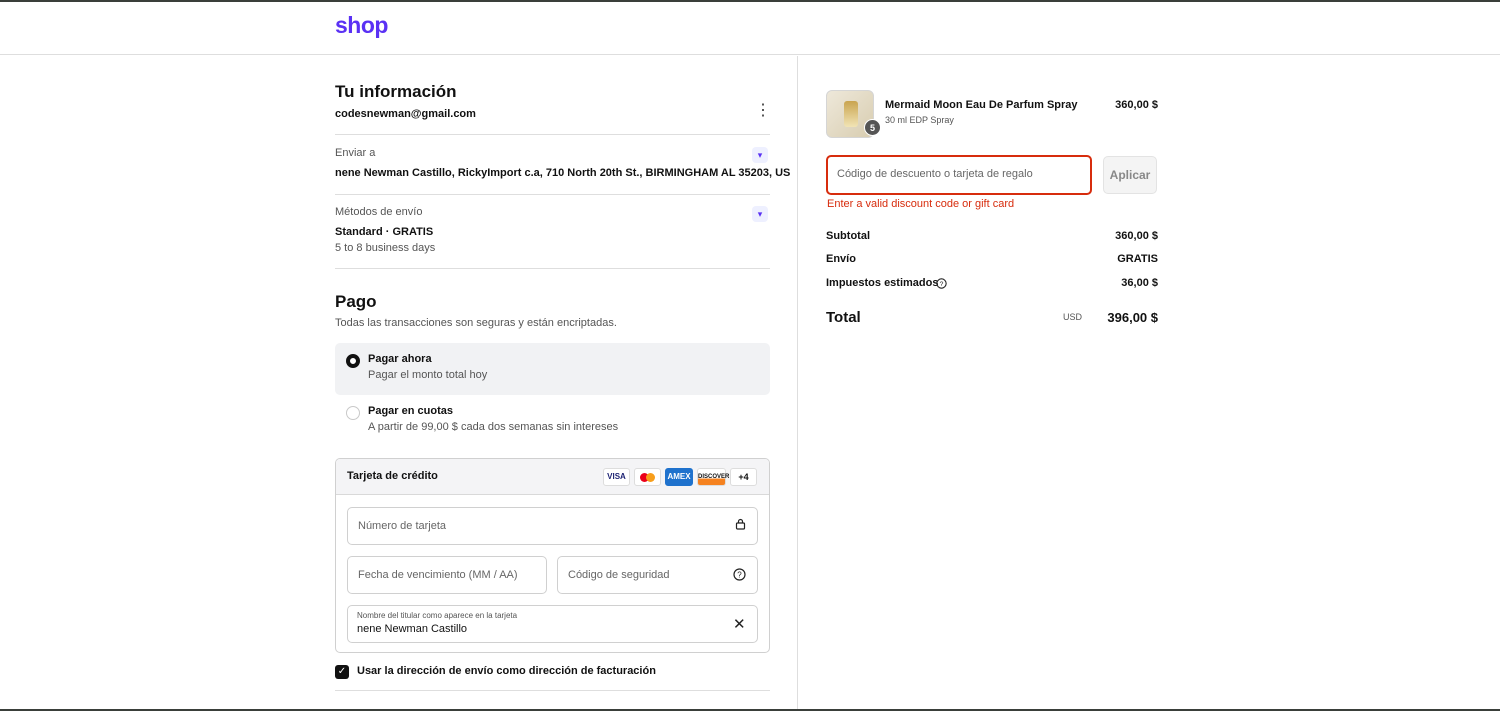 The height and width of the screenshot is (711, 1500). Describe the element at coordinates (353, 361) in the screenshot. I see `pay-now-radio` at that location.